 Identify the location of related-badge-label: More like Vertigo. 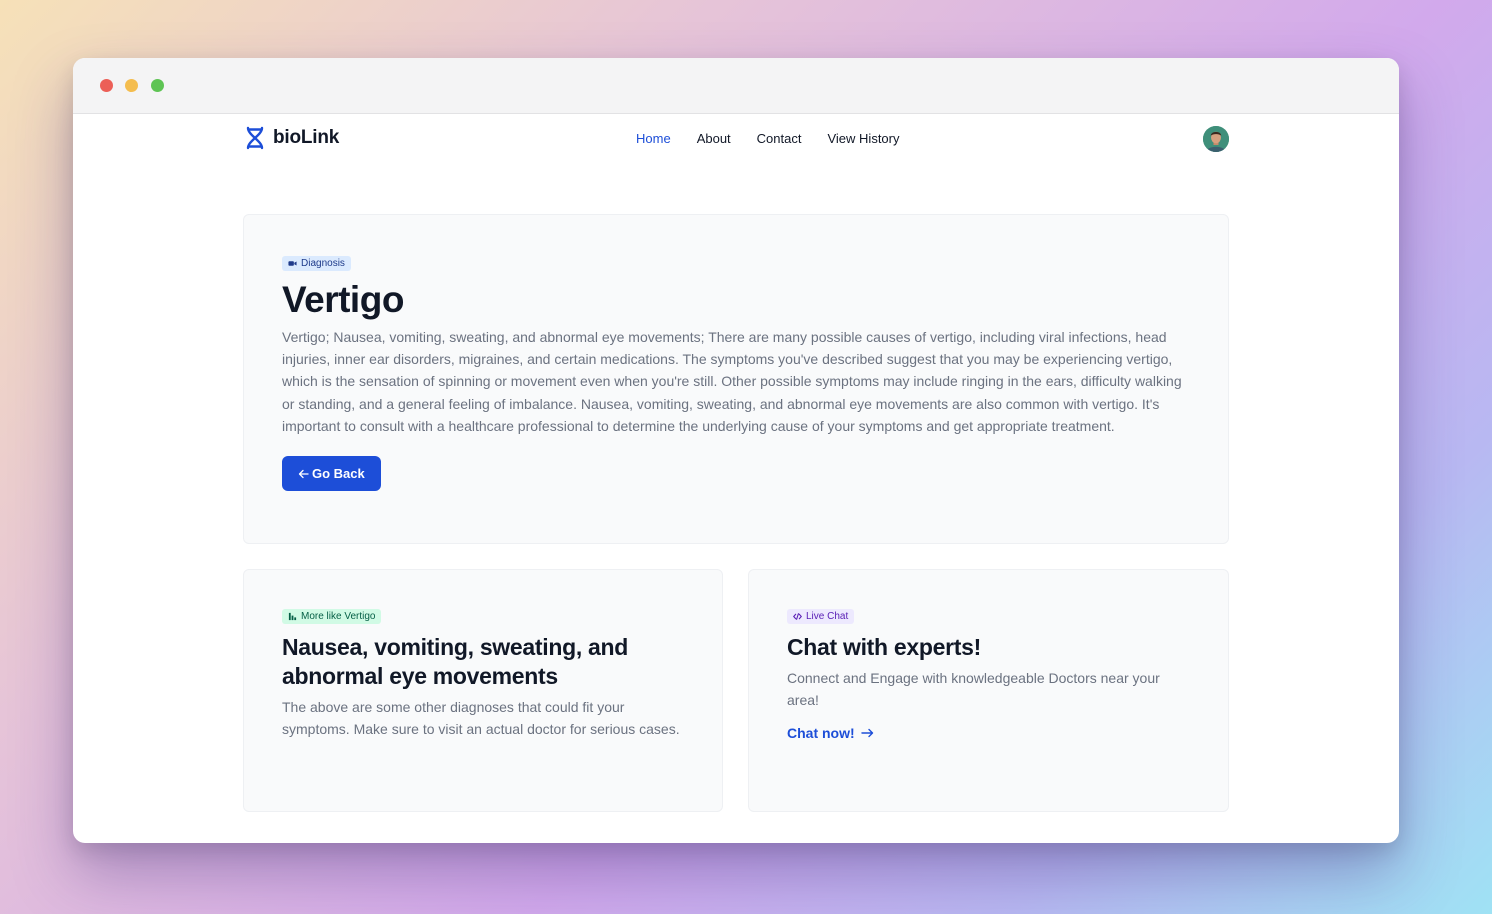
(338, 616).